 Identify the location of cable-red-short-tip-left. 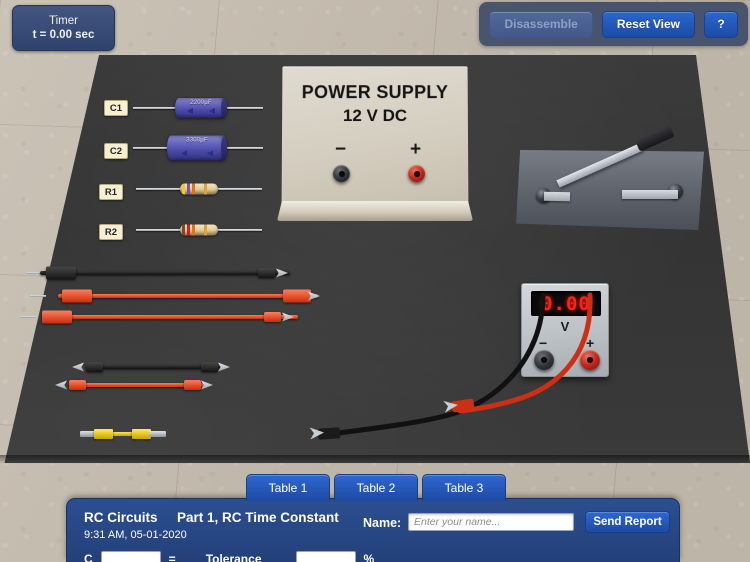
(61, 385).